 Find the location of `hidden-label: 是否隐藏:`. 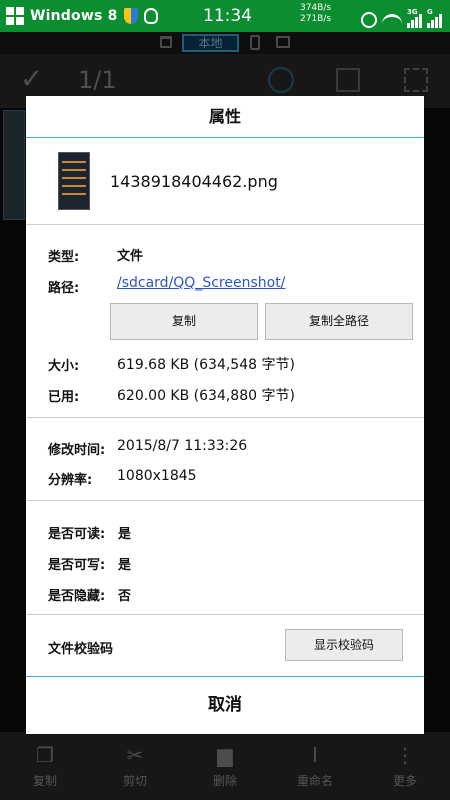

hidden-label: 是否隐藏: is located at coordinates (77, 596).